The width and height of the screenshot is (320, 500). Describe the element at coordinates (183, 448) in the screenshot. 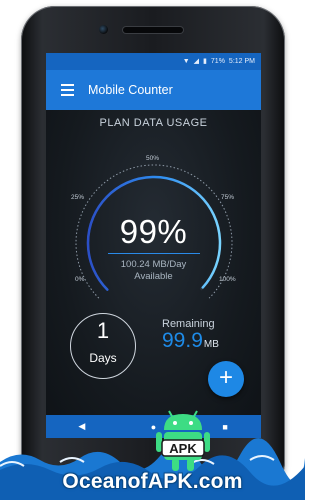

I see `apk-badge-text: APK` at that location.